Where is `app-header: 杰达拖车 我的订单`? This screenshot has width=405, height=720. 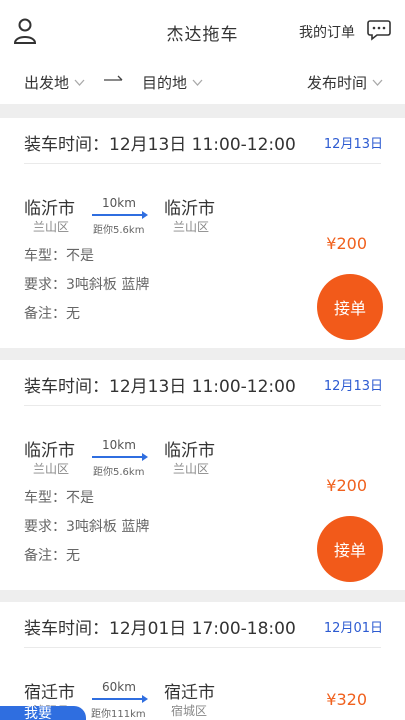 app-header: 杰达拖车 我的订单 is located at coordinates (202, 31).